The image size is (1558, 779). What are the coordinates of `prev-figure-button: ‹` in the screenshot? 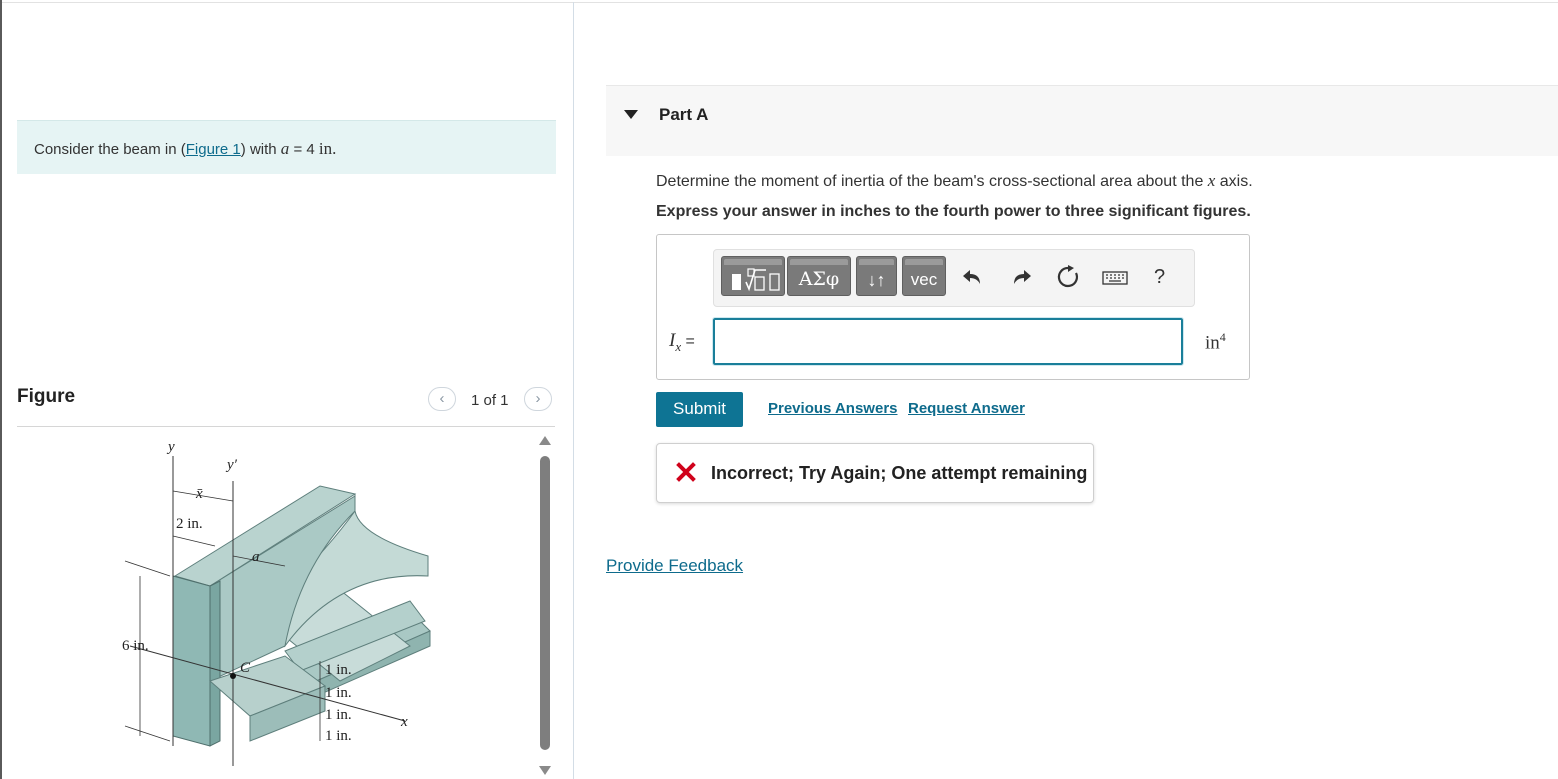 It's located at (442, 399).